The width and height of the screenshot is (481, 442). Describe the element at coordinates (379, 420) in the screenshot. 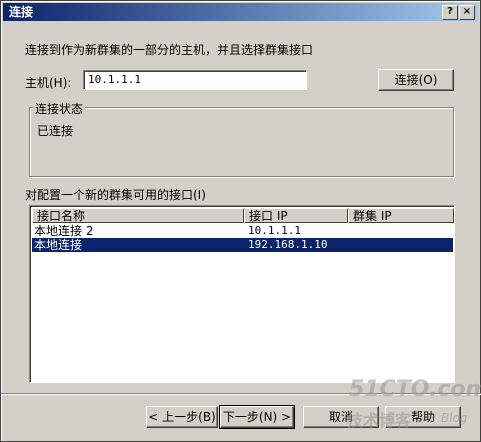

I see `watermark-tagline: 技术博客` at that location.